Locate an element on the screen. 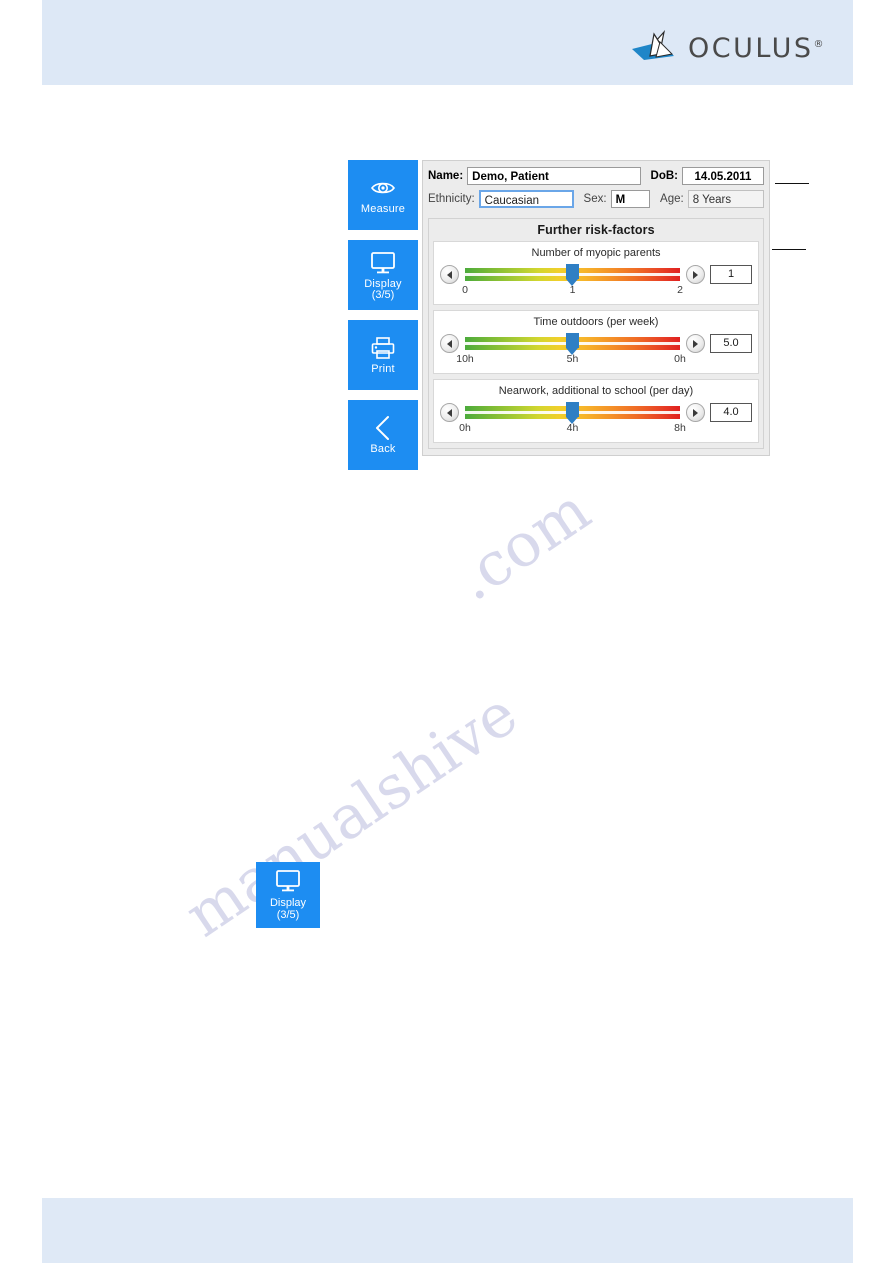 Image resolution: width=893 pixels, height=1263 pixels. slider-caption: Number of myopic parents is located at coordinates (596, 253).